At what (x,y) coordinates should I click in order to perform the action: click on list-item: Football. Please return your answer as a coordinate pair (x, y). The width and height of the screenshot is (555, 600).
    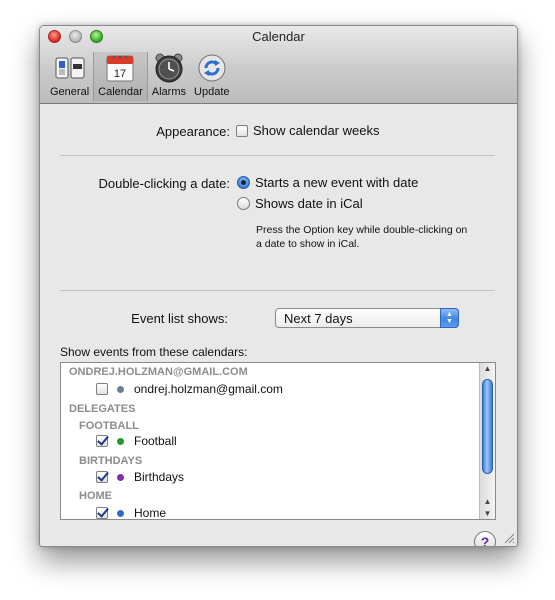
    Looking at the image, I should click on (136, 441).